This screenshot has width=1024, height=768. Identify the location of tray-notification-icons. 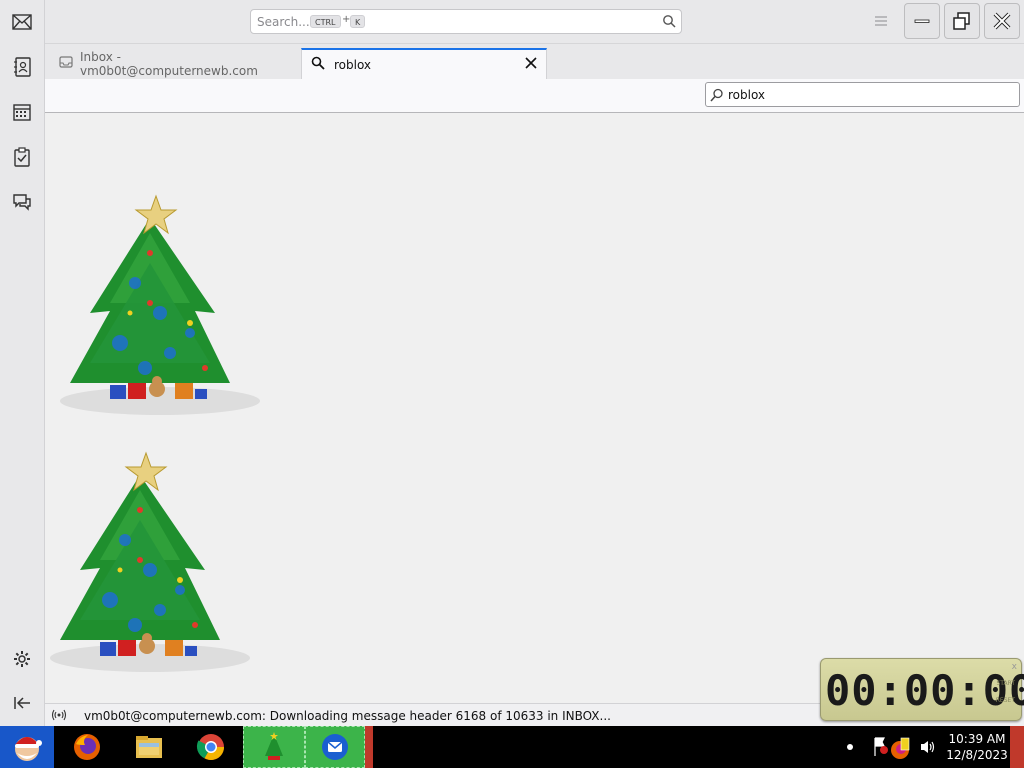
(892, 747).